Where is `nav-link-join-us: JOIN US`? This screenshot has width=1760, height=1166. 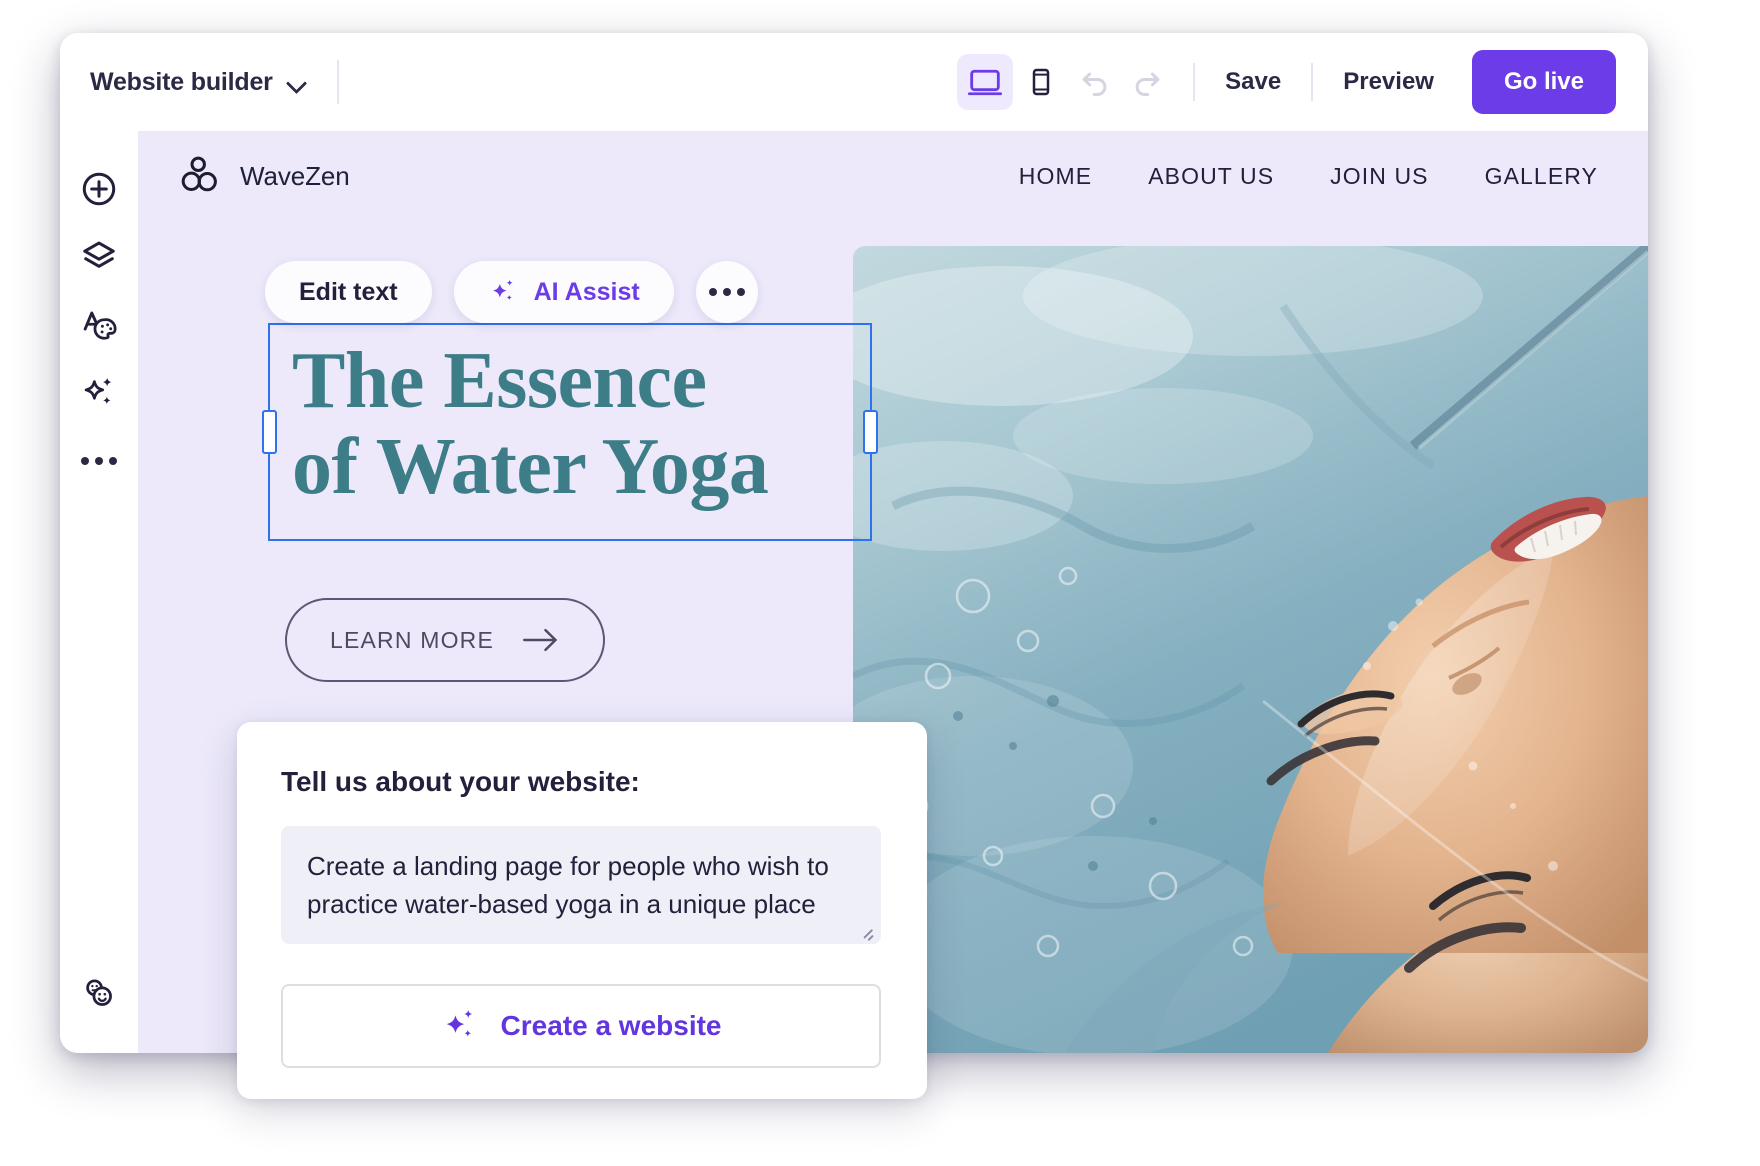 nav-link-join-us: JOIN US is located at coordinates (1379, 176).